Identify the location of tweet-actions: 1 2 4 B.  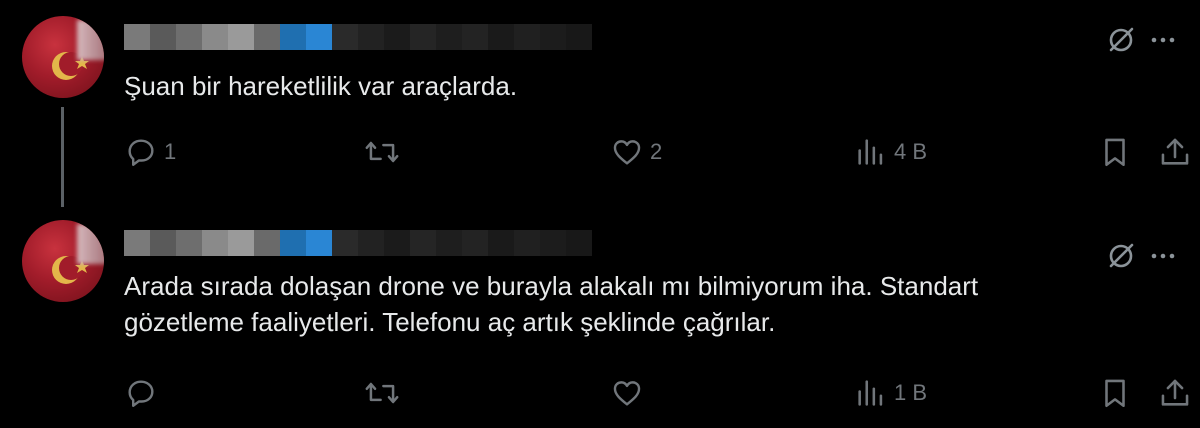
(600, 152).